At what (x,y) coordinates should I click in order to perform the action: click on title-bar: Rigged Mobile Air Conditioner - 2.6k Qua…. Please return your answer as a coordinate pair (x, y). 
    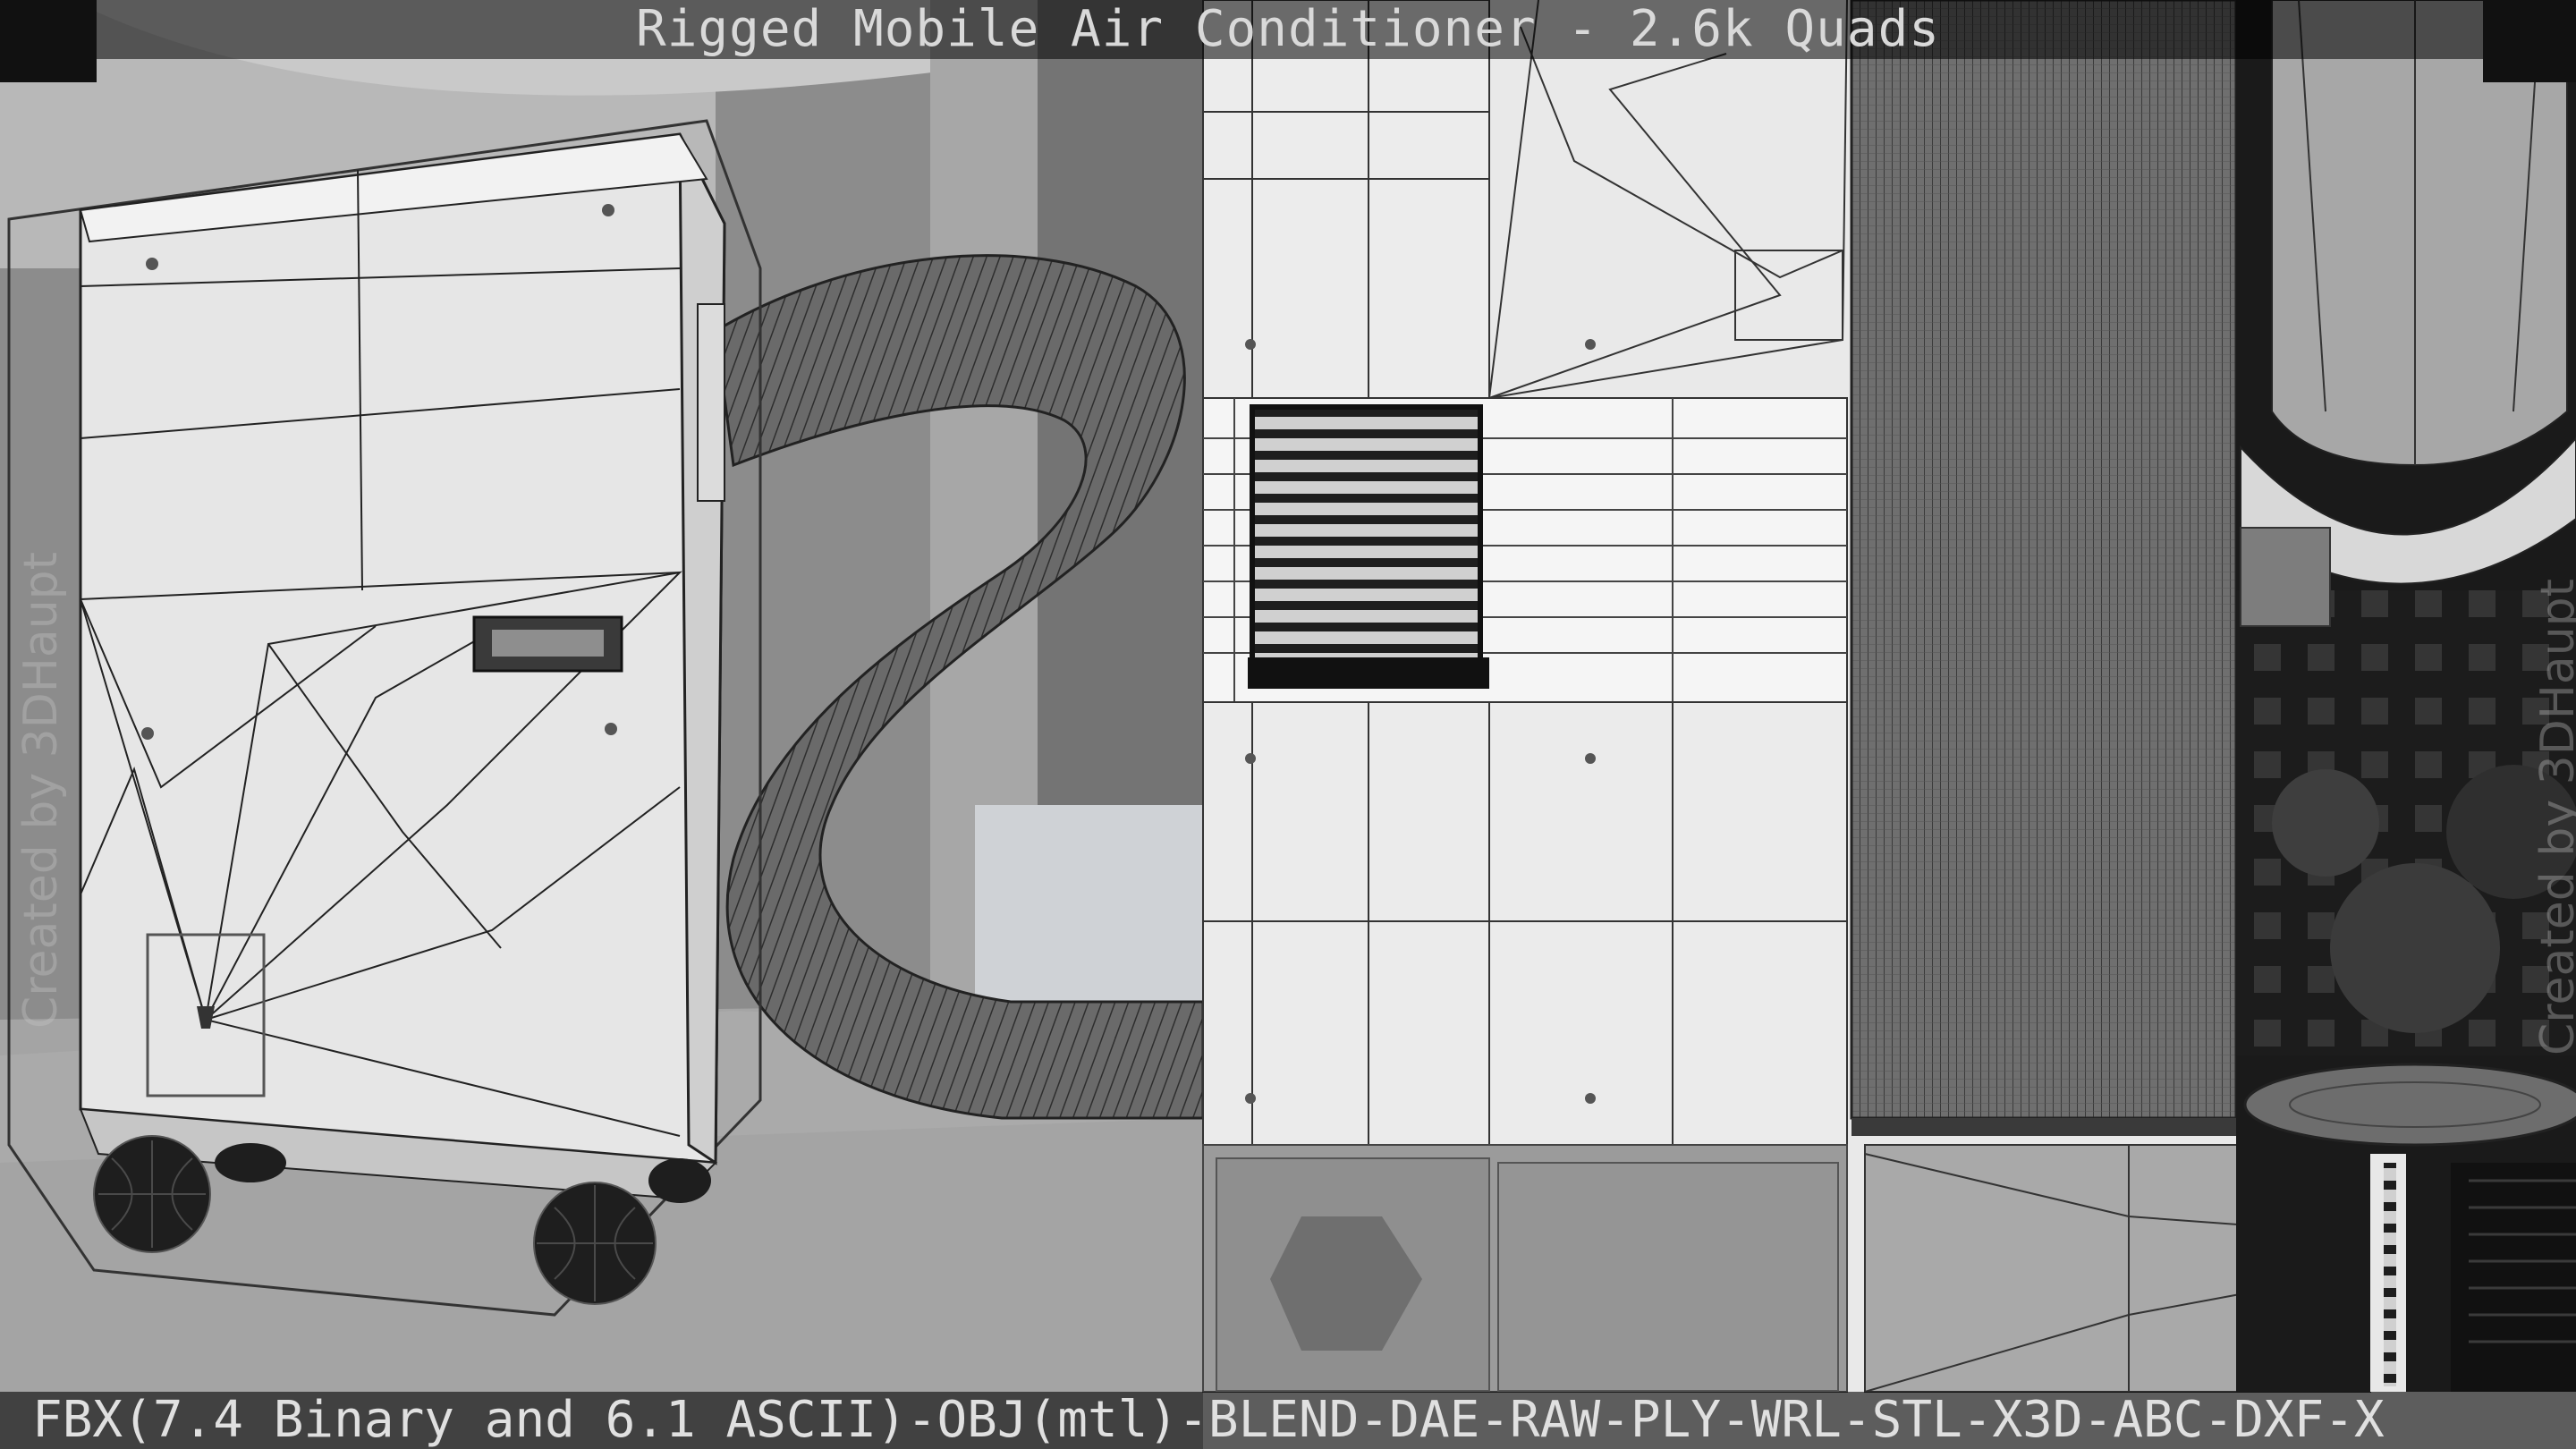
    Looking at the image, I should click on (1288, 41).